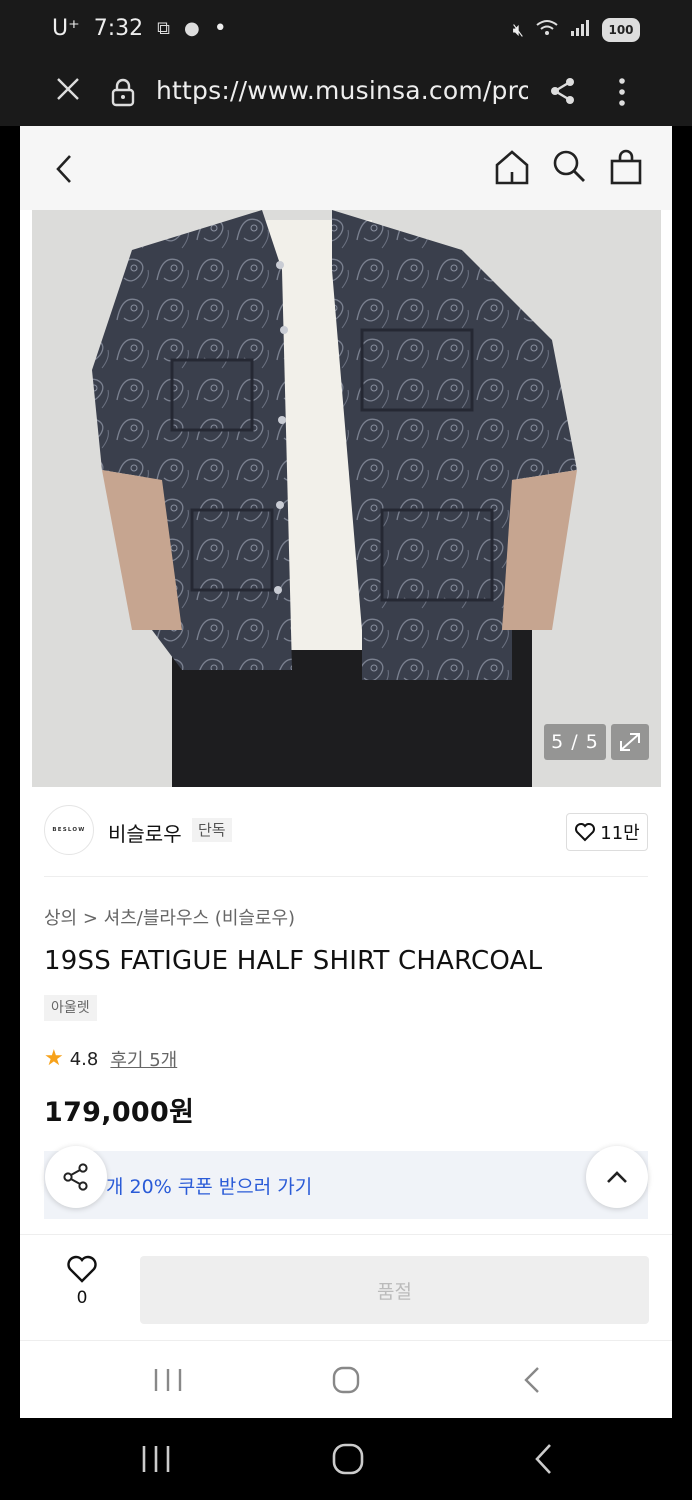  I want to click on chevron-left-icon, so click(63, 169).